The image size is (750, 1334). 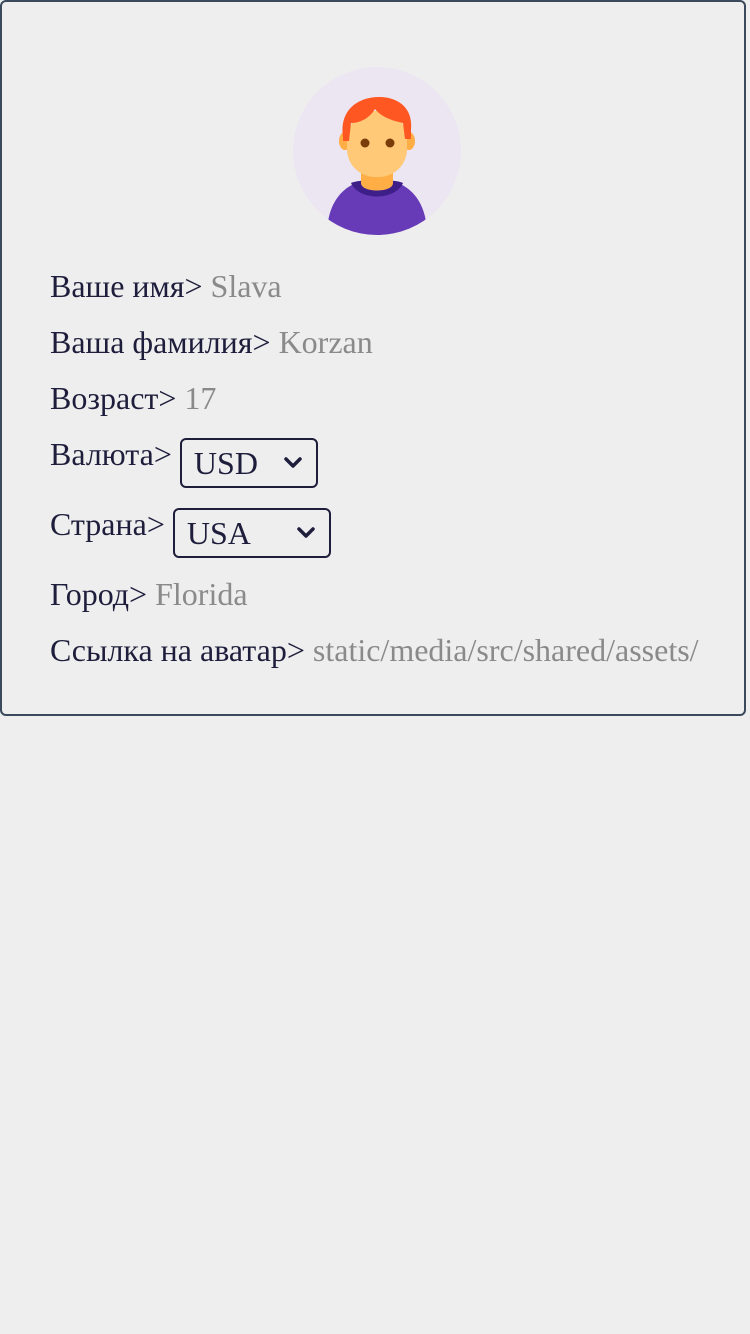 What do you see at coordinates (251, 533) in the screenshot?
I see `country-select: USA` at bounding box center [251, 533].